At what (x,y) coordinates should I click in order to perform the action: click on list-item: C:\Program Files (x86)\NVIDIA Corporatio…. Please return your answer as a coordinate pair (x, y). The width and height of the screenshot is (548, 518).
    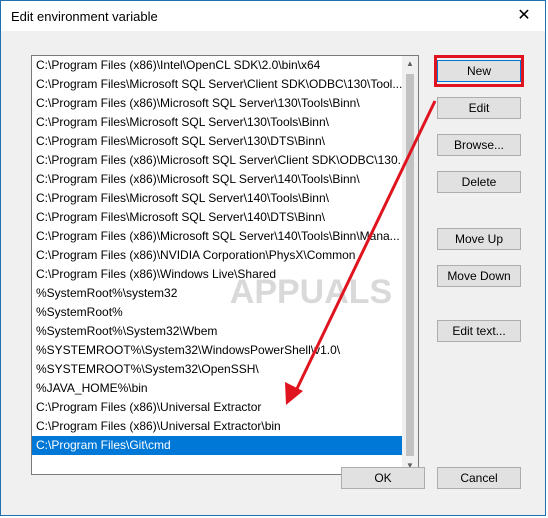
    Looking at the image, I should click on (218, 255).